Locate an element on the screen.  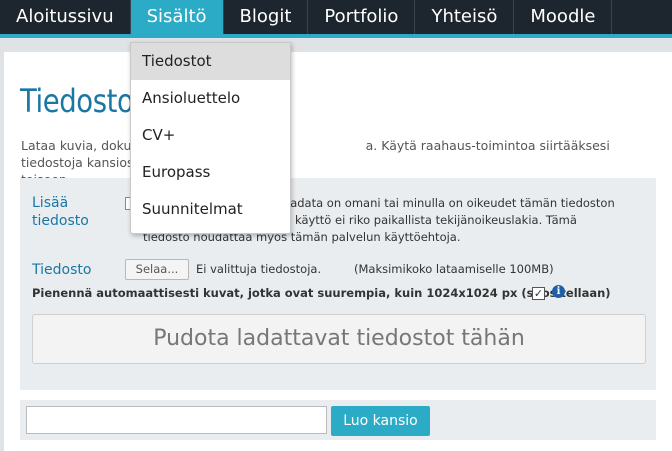
nav-item-sisalto: Sisältö is located at coordinates (177, 17).